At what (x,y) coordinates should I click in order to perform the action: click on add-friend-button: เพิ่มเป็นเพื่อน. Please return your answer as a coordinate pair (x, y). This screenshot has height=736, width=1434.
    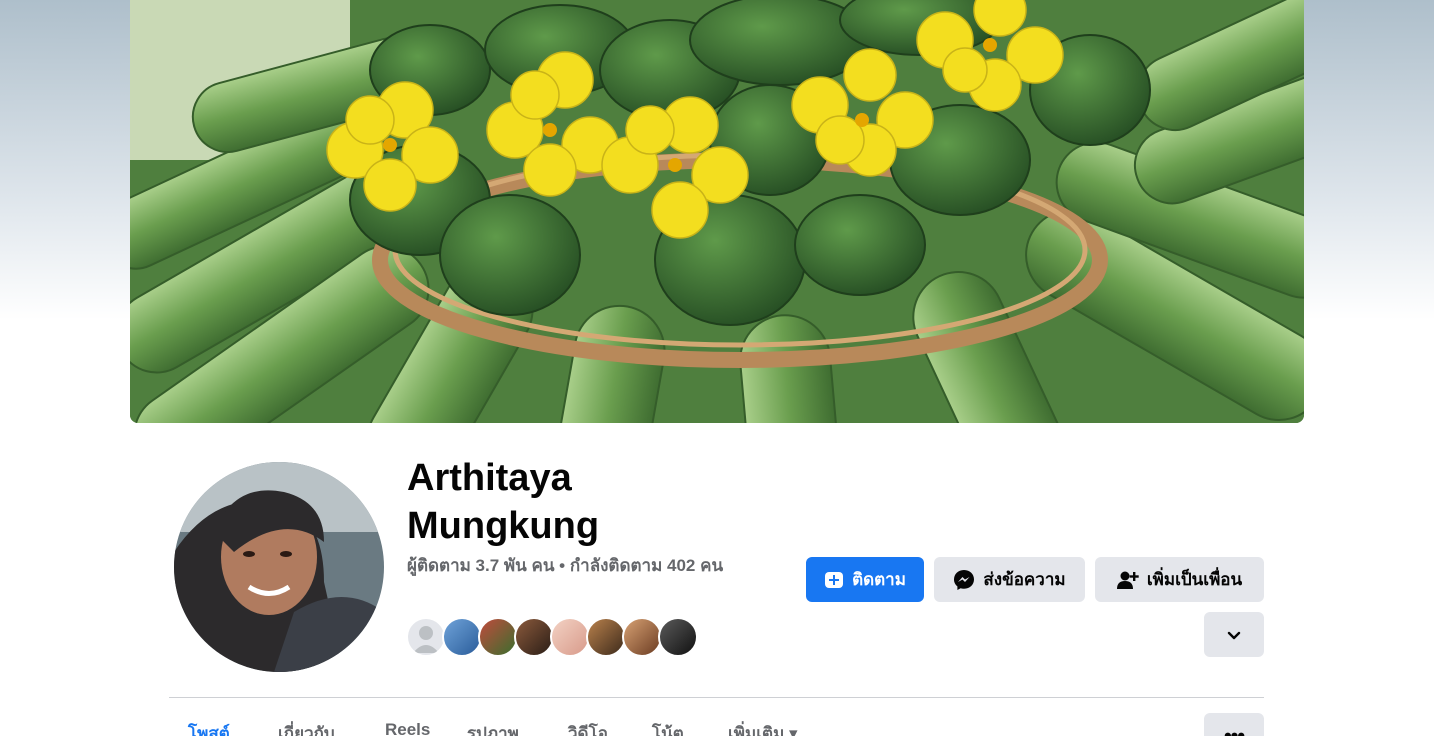
    Looking at the image, I should click on (1179, 579).